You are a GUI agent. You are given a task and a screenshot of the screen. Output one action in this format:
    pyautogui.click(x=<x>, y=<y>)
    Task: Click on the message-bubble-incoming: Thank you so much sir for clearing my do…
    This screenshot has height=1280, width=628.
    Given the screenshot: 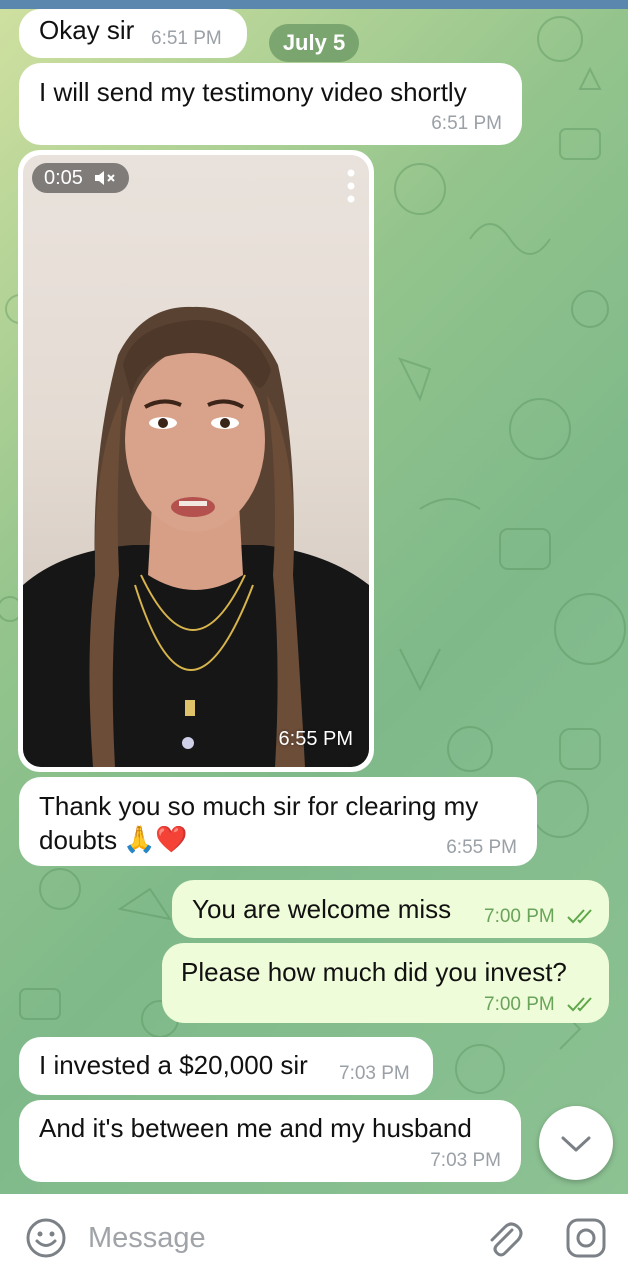 What is the action you would take?
    pyautogui.click(x=278, y=821)
    